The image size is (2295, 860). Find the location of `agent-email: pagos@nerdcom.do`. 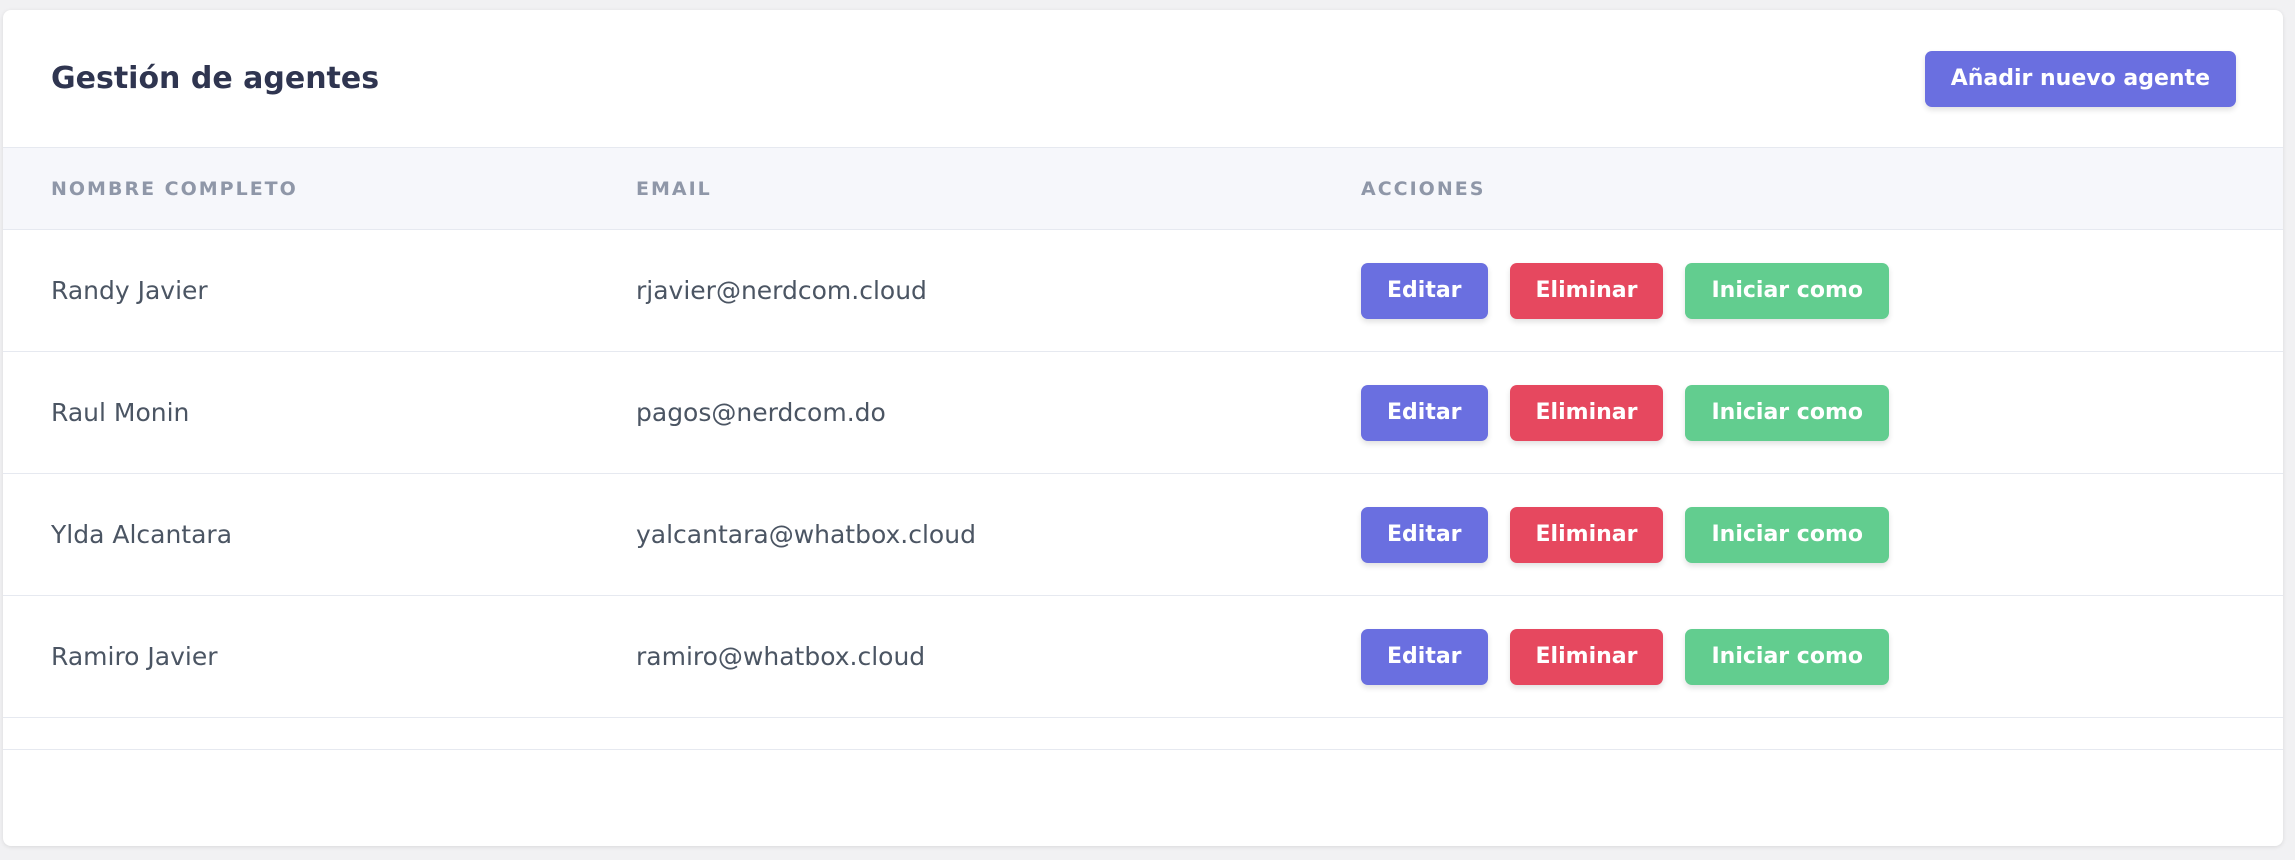

agent-email: pagos@nerdcom.do is located at coordinates (761, 412).